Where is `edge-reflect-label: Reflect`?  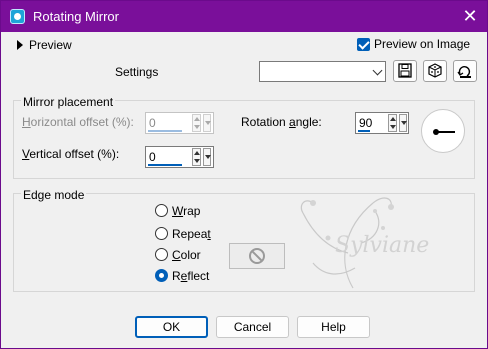
edge-reflect-label: Reflect is located at coordinates (191, 276).